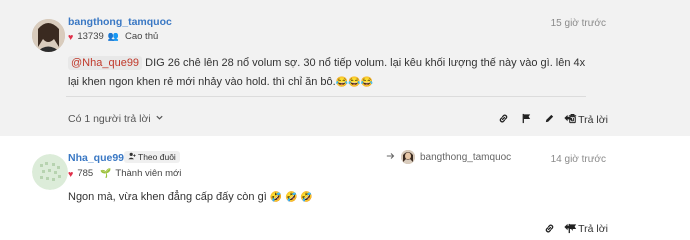 This screenshot has height=240, width=690. Describe the element at coordinates (354, 82) in the screenshot. I see `laugh-emoji: 😂😂😂` at that location.